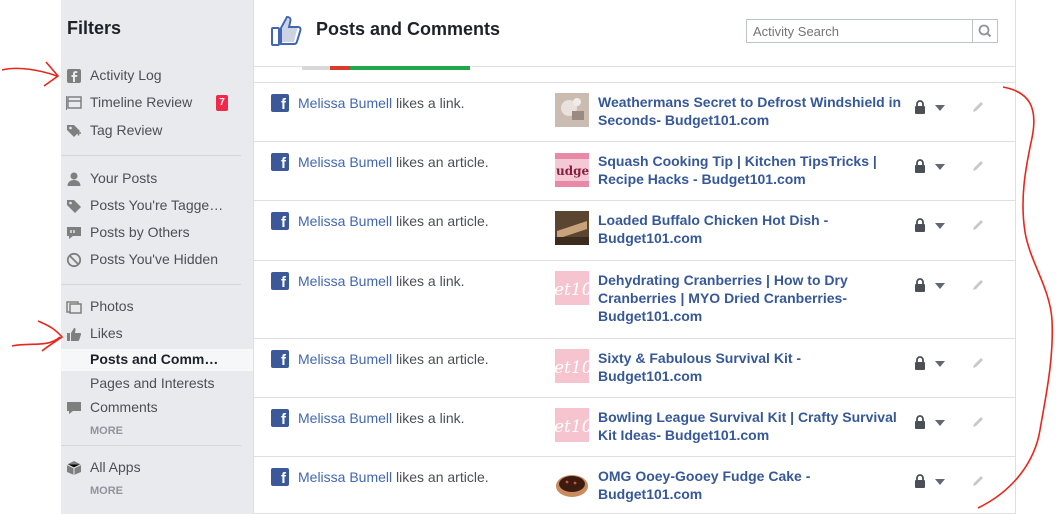 The width and height of the screenshot is (1061, 514). What do you see at coordinates (94, 28) in the screenshot?
I see `filters-title: Filters` at bounding box center [94, 28].